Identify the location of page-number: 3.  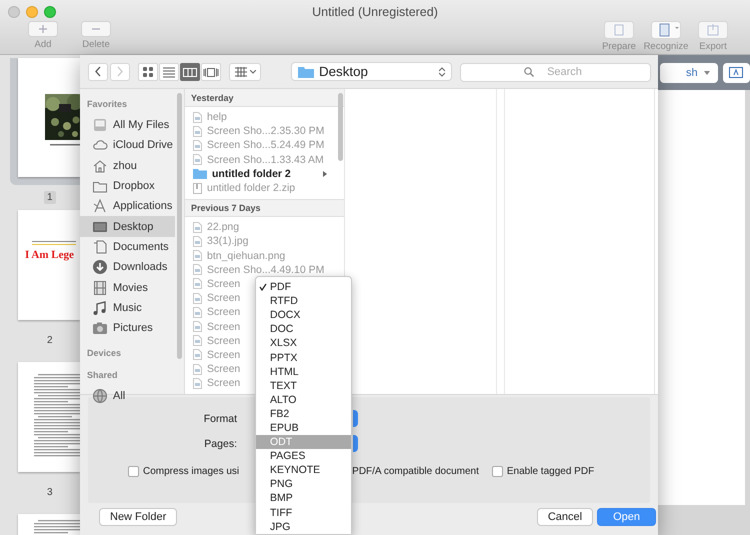
(50, 492).